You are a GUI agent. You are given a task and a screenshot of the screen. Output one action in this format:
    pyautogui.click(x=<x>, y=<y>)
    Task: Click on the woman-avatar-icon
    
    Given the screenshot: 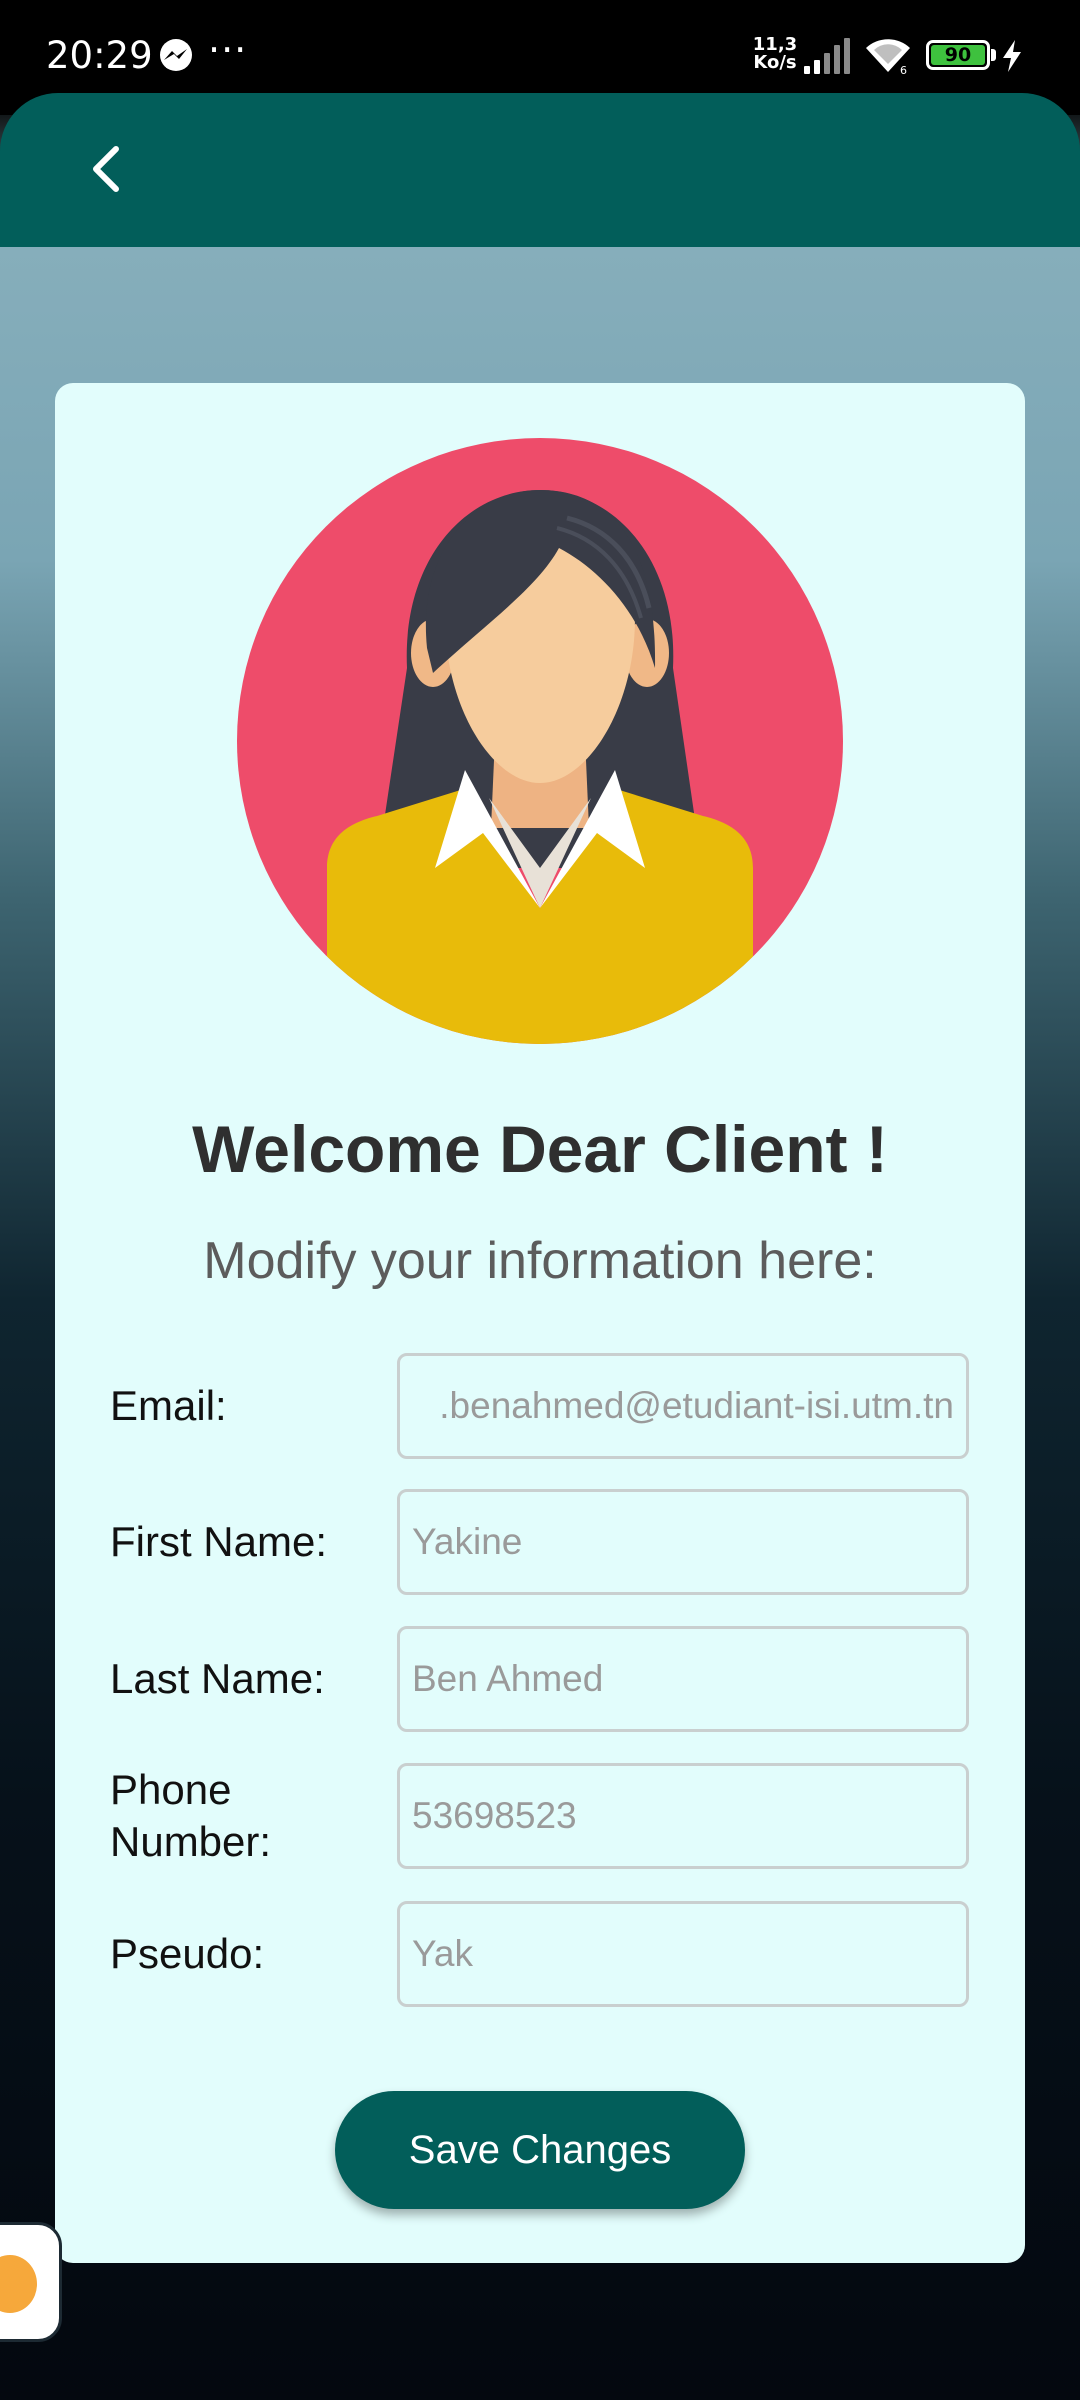 What is the action you would take?
    pyautogui.click(x=540, y=741)
    